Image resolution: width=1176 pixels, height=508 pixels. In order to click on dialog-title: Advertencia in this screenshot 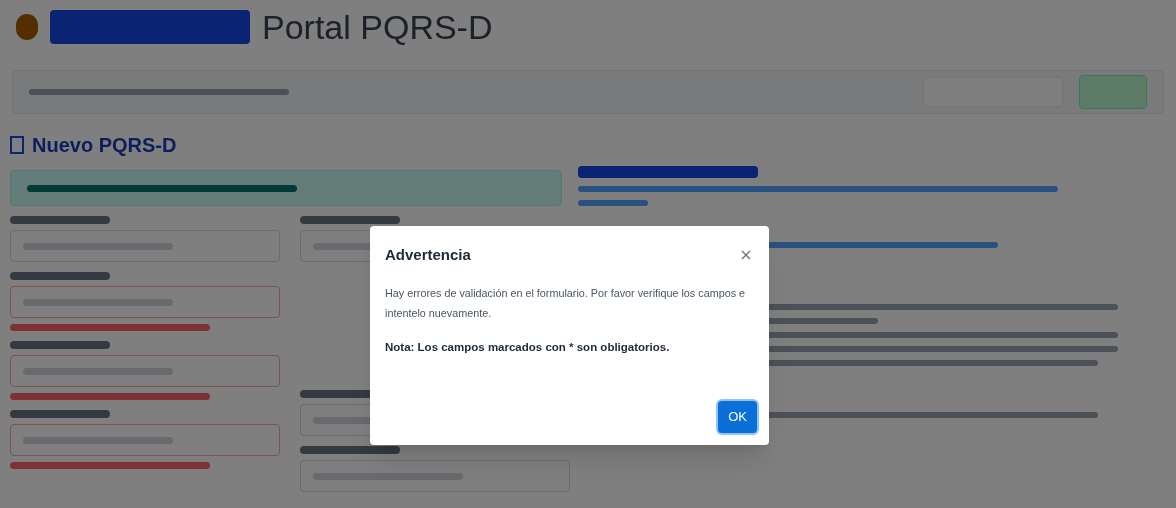, I will do `click(428, 255)`.